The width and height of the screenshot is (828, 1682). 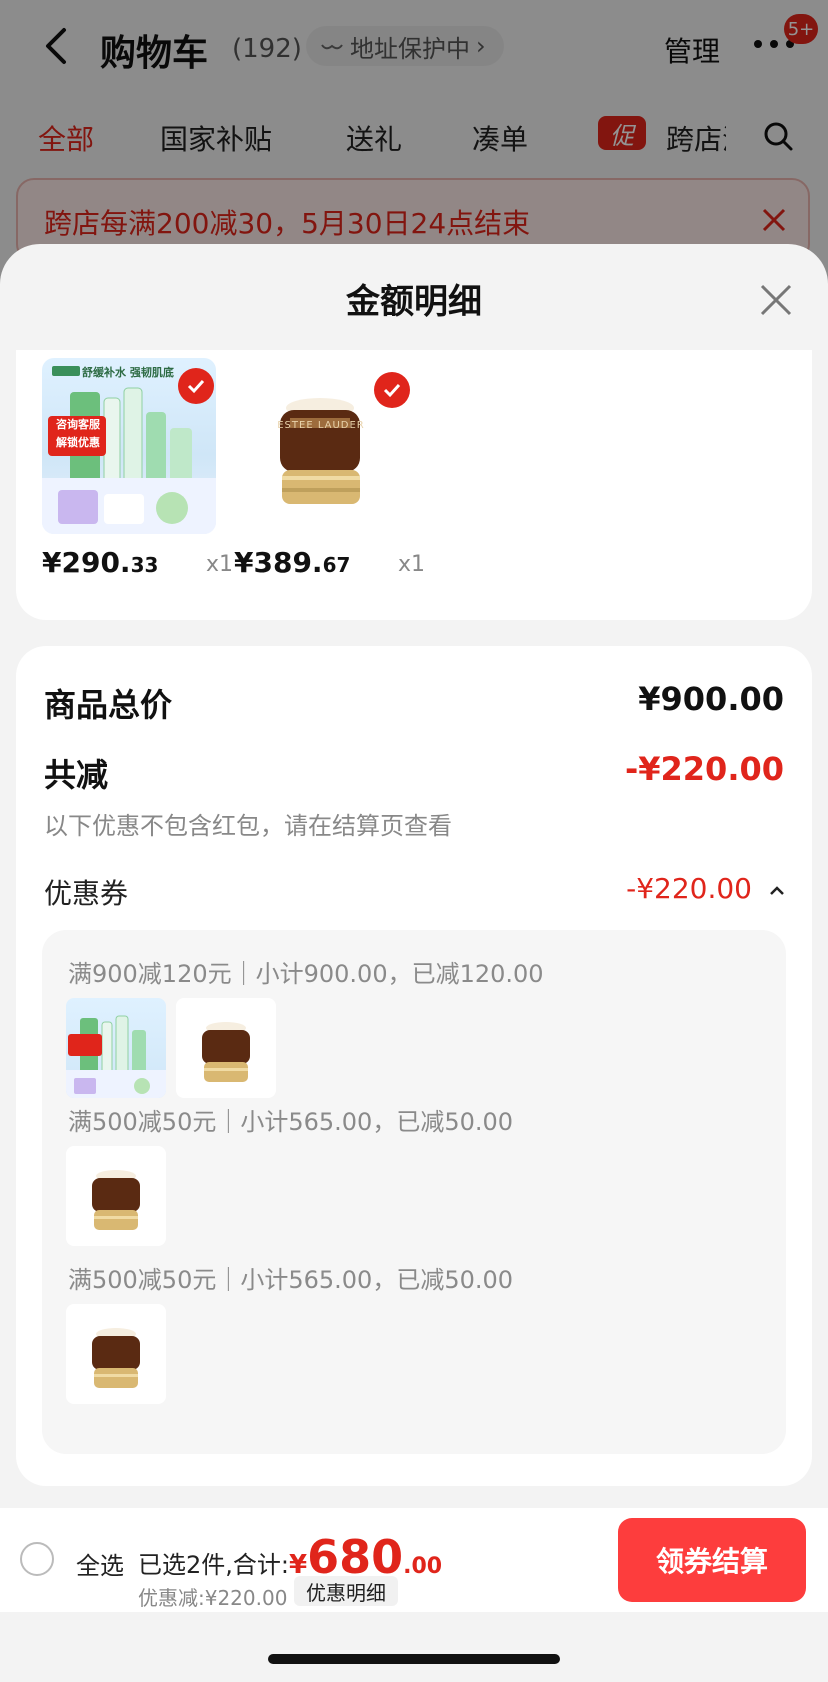 What do you see at coordinates (321, 425) in the screenshot?
I see `thumb-brand-text: ESTEE LAUDER` at bounding box center [321, 425].